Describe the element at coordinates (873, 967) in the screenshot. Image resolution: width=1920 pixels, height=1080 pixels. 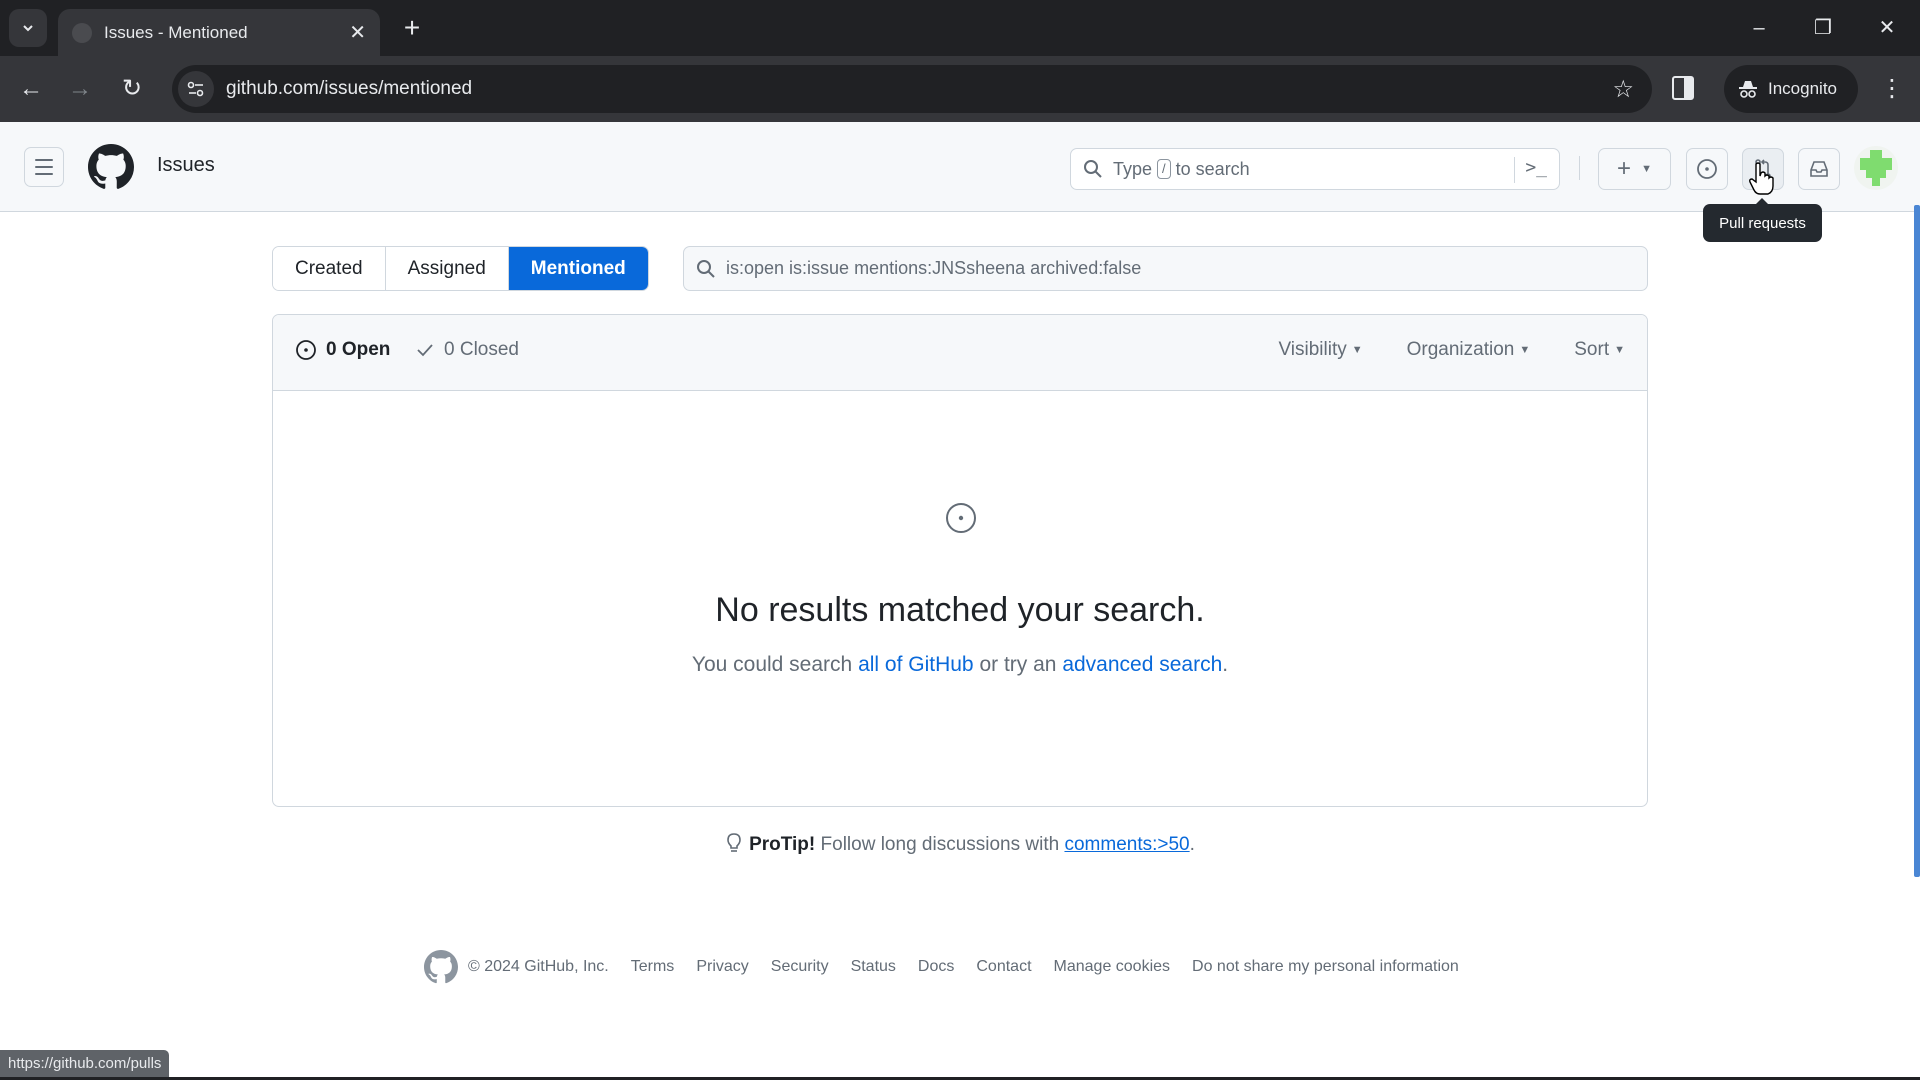
I see `footer-link-status: Status` at that location.